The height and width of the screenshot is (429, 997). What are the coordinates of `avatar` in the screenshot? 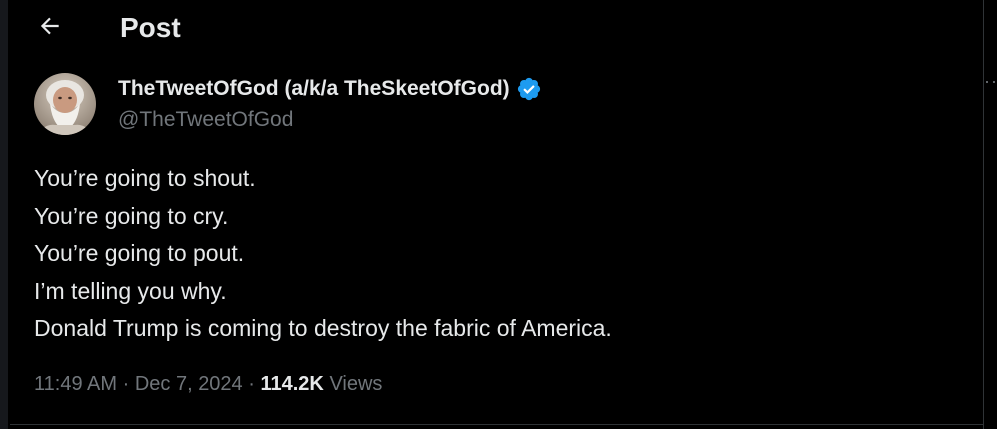 It's located at (65, 104).